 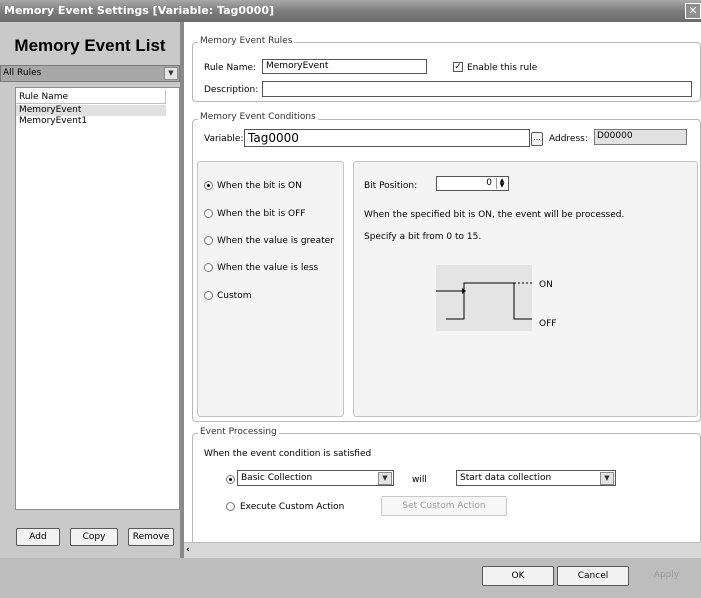 I want to click on close-icon: ✕, so click(x=693, y=10).